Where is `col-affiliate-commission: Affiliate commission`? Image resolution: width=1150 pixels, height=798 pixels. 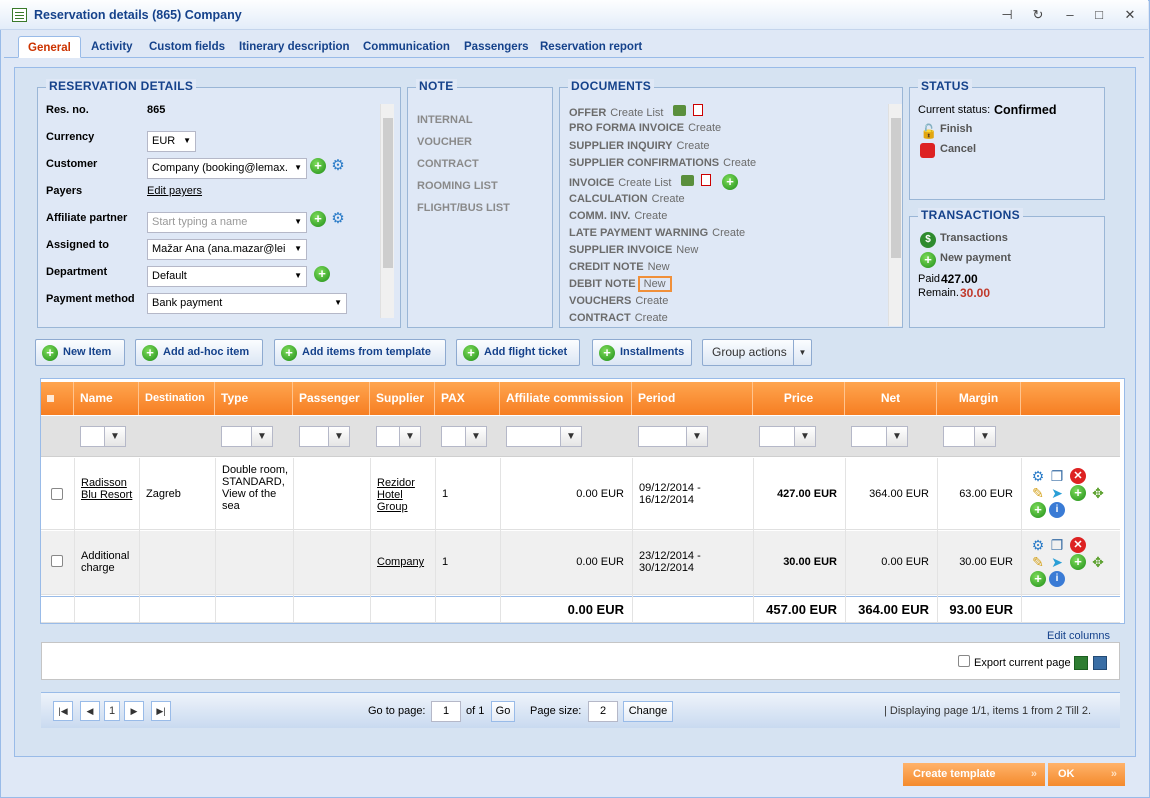 col-affiliate-commission: Affiliate commission is located at coordinates (566, 398).